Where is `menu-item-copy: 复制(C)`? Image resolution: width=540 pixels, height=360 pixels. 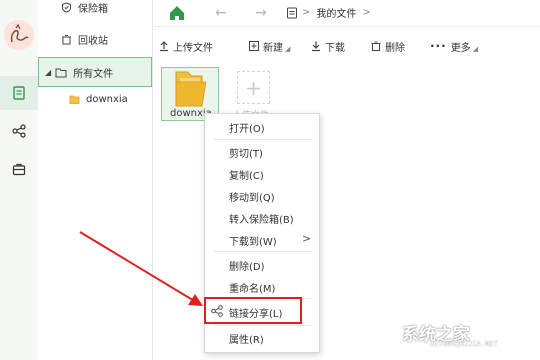
menu-item-copy: 复制(C) is located at coordinates (246, 174).